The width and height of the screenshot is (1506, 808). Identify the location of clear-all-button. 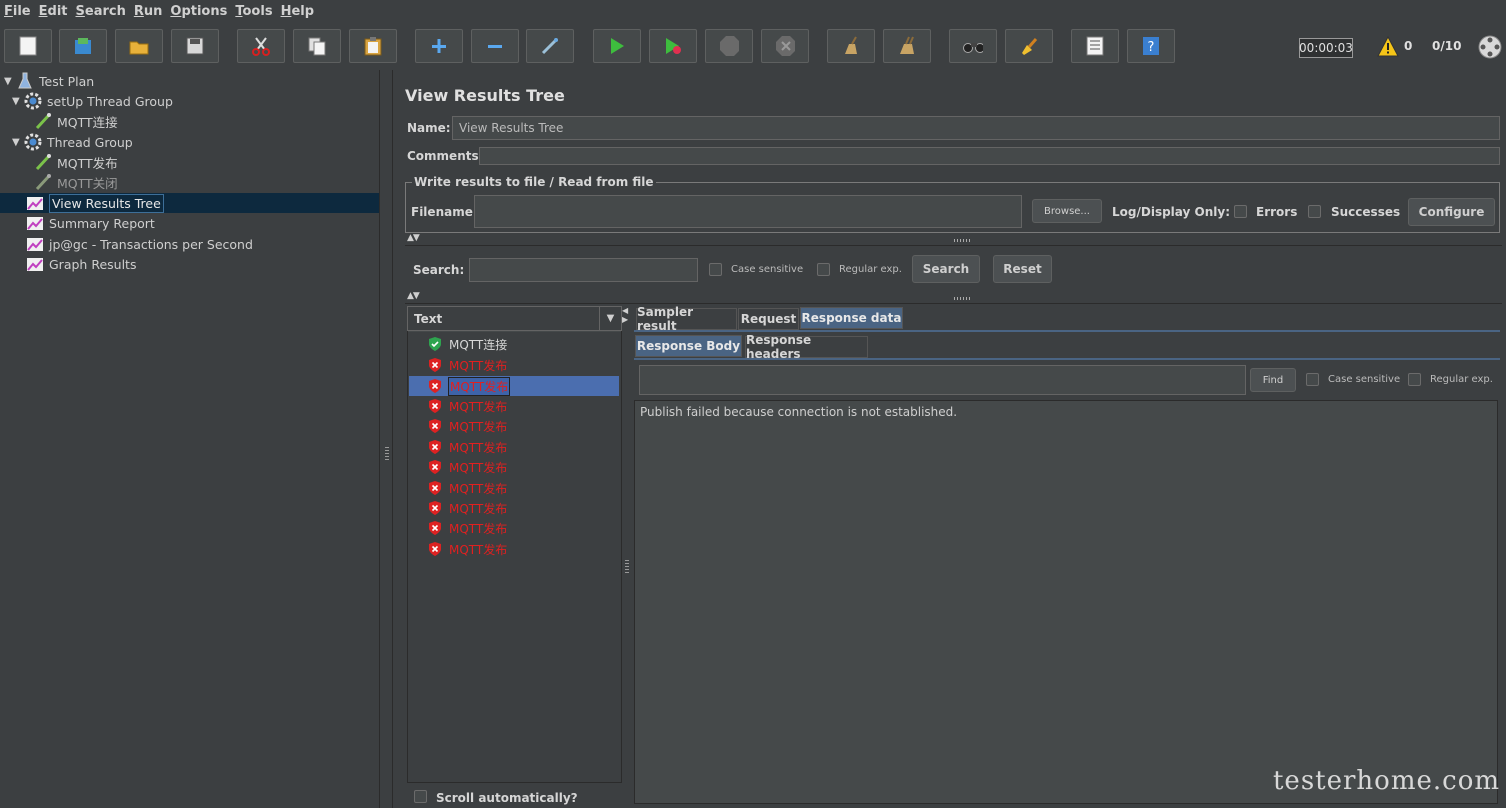
(907, 46).